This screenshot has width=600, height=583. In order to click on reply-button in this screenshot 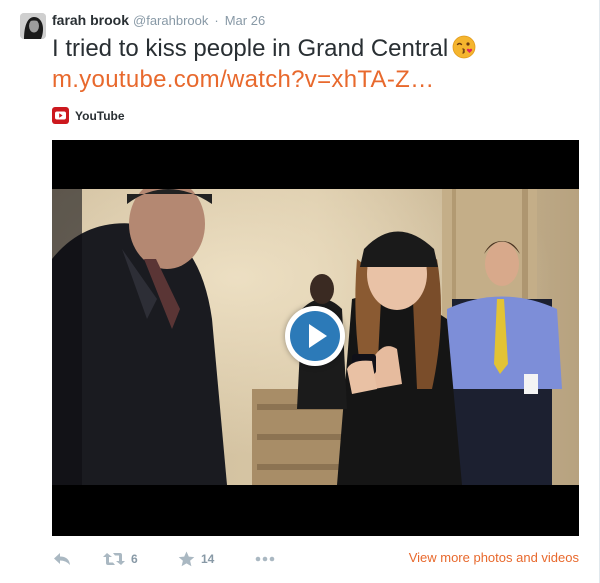, I will do `click(62, 559)`.